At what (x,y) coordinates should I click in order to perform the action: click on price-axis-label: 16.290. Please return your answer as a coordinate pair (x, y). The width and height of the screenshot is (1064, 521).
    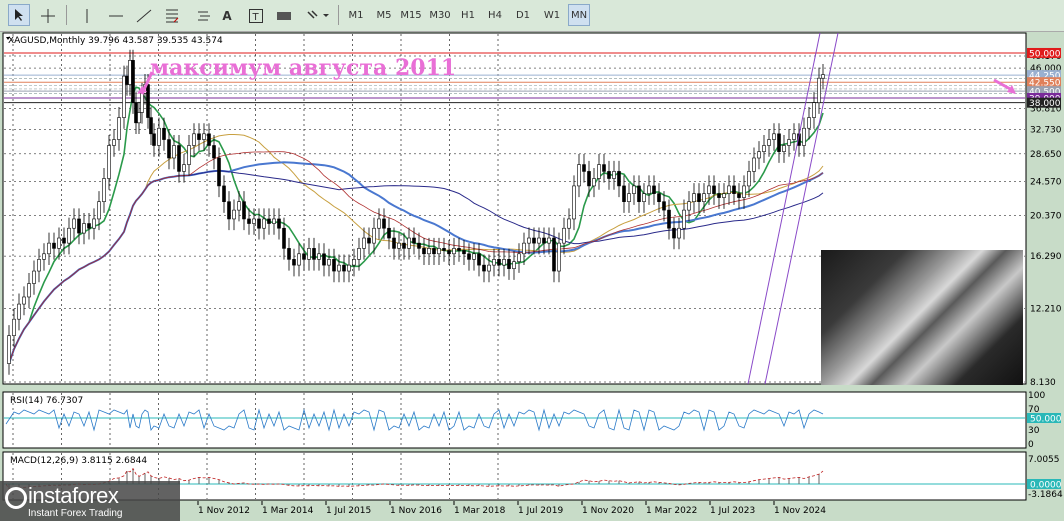
    Looking at the image, I should click on (1046, 257).